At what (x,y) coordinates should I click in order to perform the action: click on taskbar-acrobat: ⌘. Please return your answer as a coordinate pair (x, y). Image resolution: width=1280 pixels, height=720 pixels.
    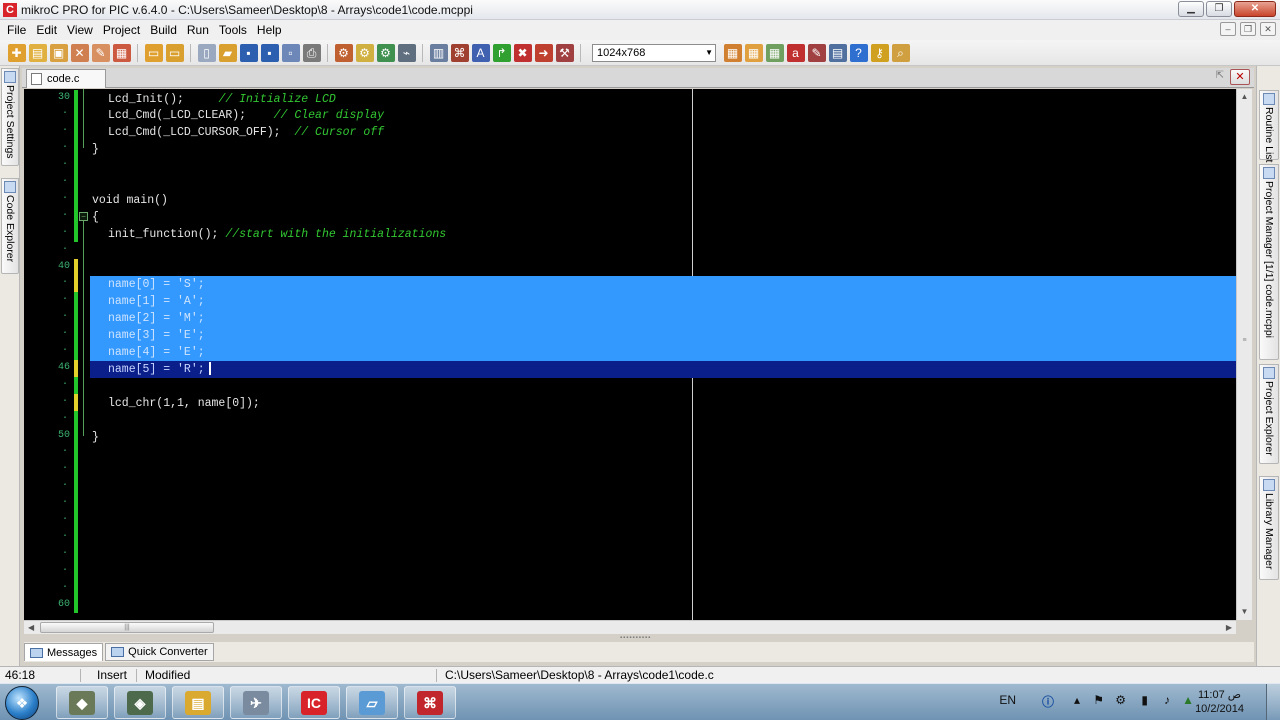
    Looking at the image, I should click on (430, 702).